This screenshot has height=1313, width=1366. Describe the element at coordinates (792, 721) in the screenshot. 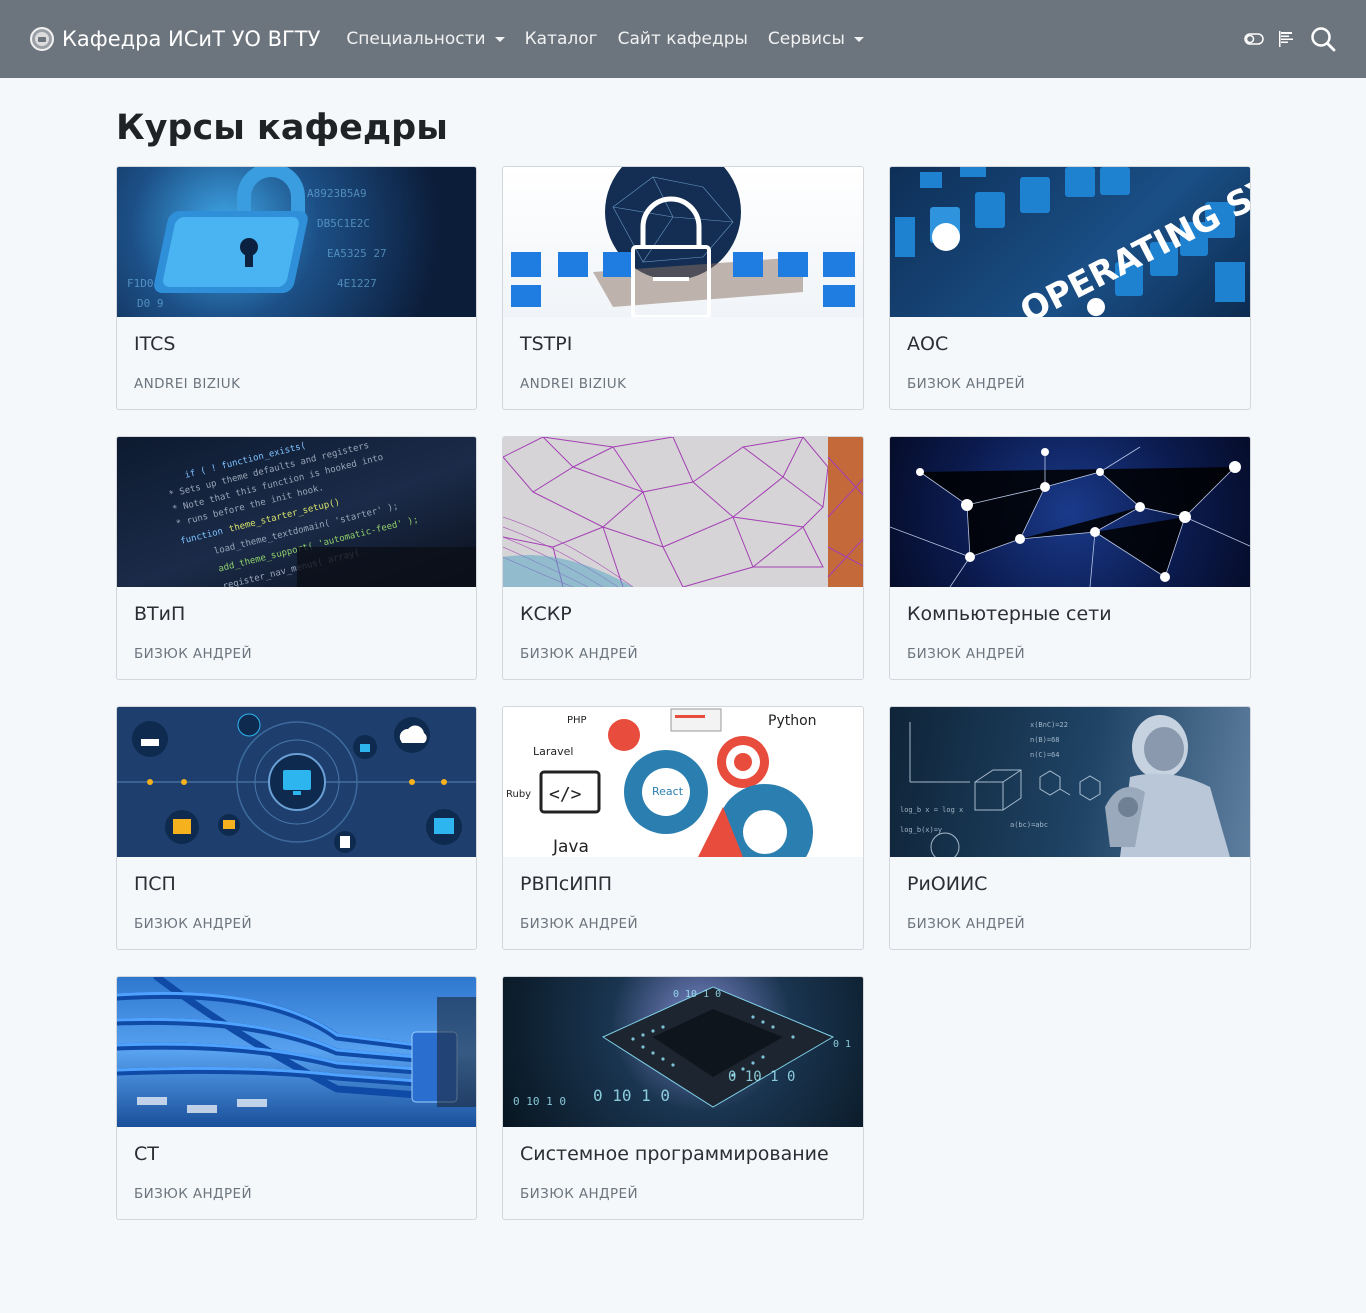

I see `python-label: Python` at that location.